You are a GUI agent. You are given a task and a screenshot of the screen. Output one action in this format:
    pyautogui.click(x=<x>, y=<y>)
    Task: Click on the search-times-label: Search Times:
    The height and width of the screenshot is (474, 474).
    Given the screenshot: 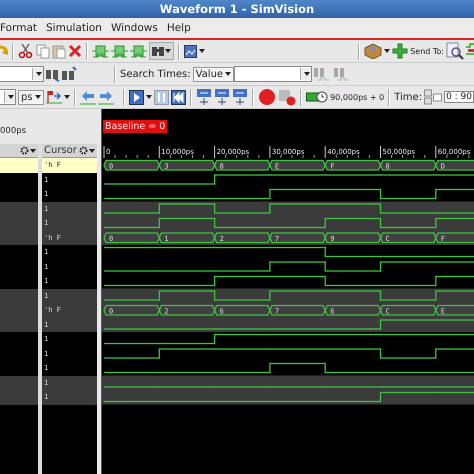 What is the action you would take?
    pyautogui.click(x=155, y=74)
    